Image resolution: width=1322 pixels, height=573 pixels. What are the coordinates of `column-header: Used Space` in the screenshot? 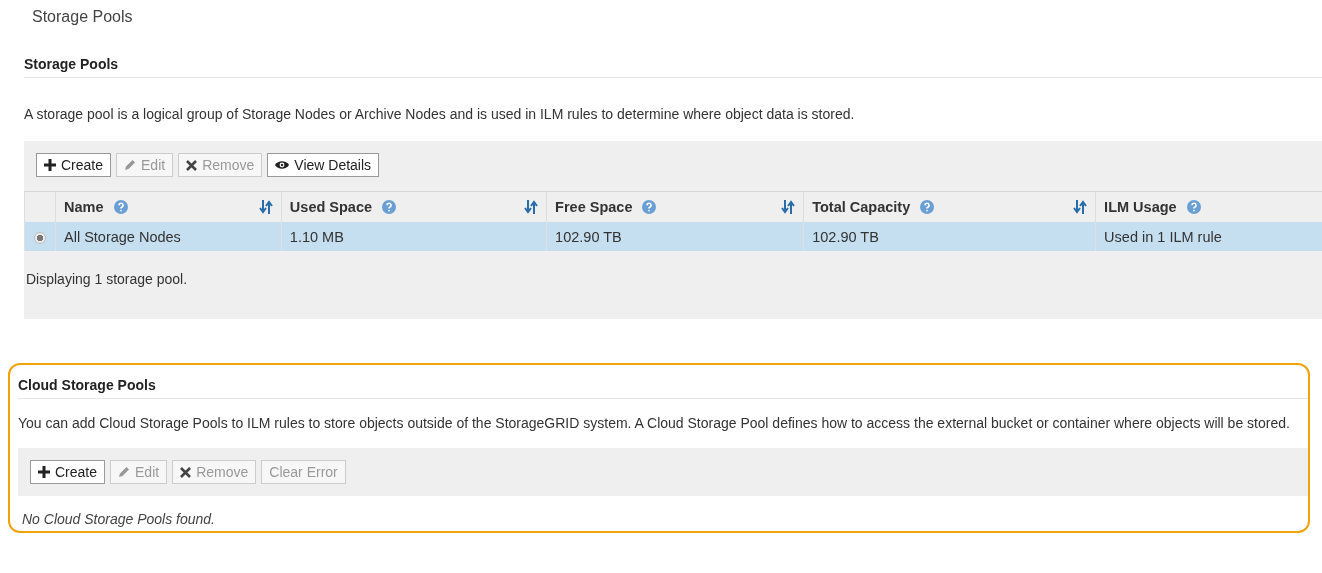 It's located at (414, 206).